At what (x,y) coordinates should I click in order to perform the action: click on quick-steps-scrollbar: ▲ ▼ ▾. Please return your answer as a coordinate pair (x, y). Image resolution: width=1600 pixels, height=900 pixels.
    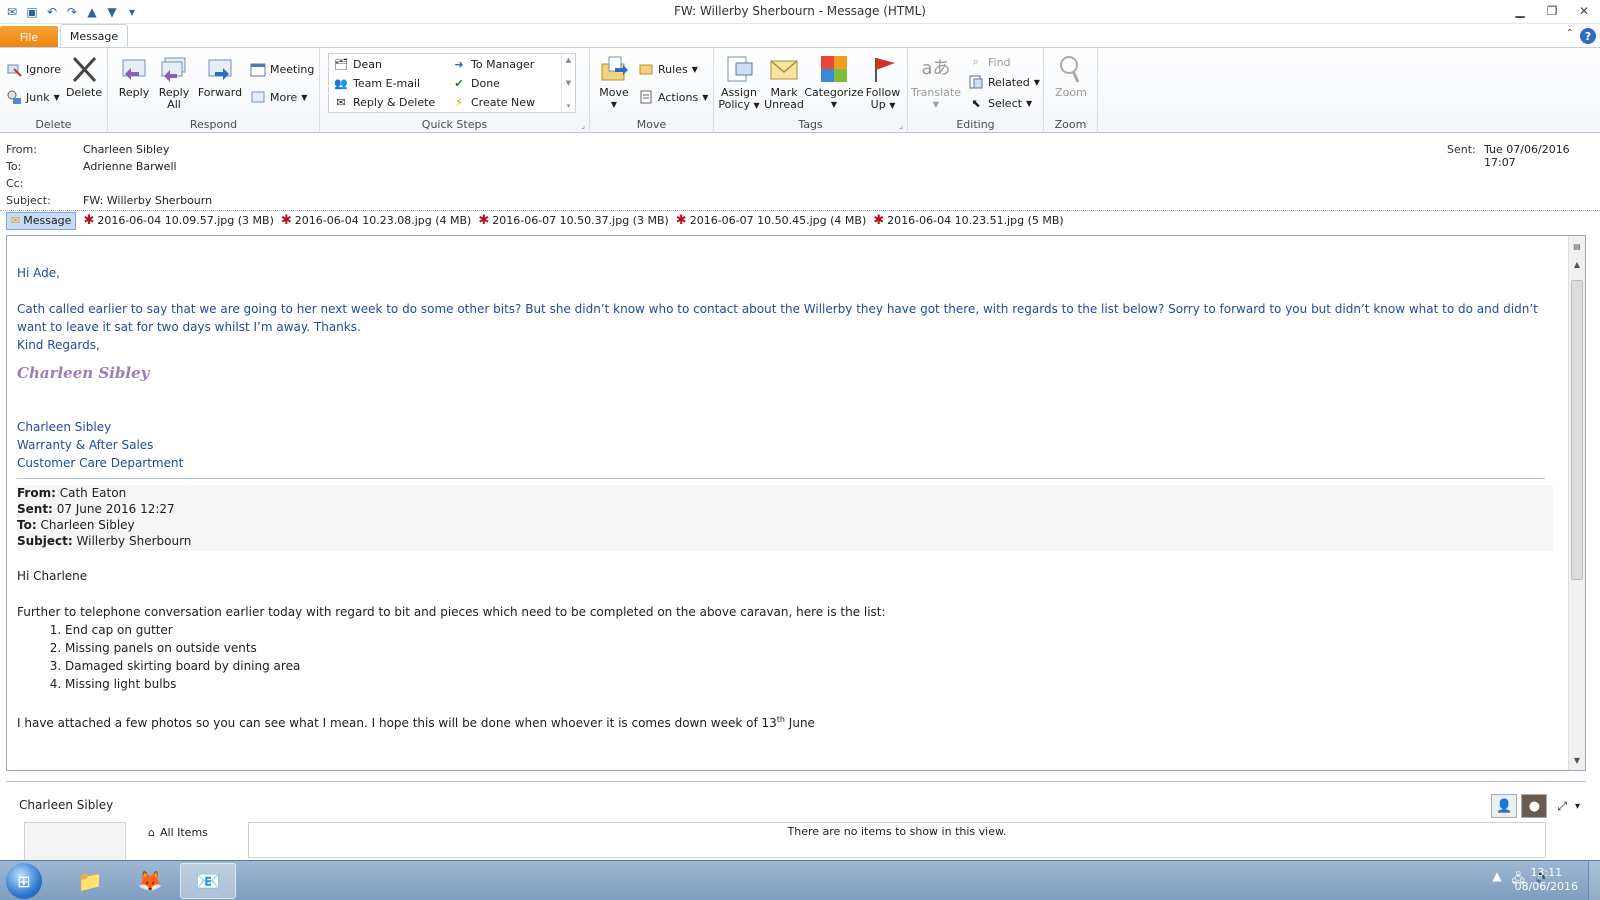
    Looking at the image, I should click on (568, 83).